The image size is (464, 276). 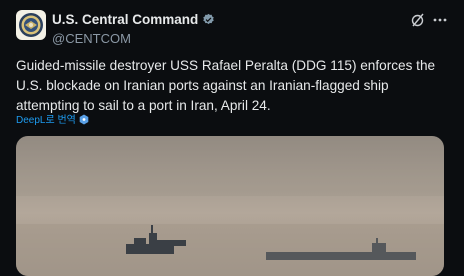 I want to click on deepl-icon, so click(x=84, y=121).